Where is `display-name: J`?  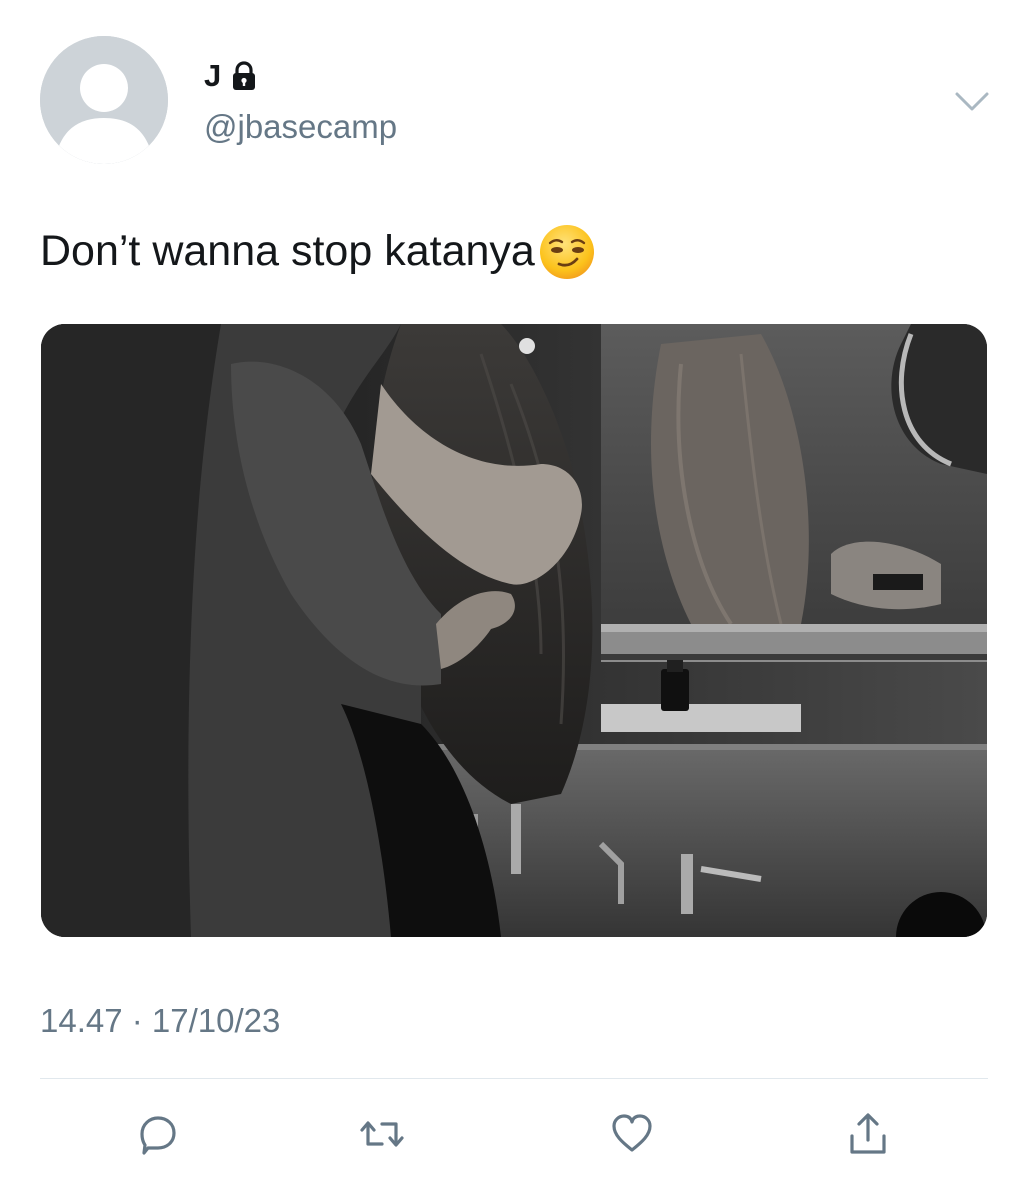 display-name: J is located at coordinates (213, 75).